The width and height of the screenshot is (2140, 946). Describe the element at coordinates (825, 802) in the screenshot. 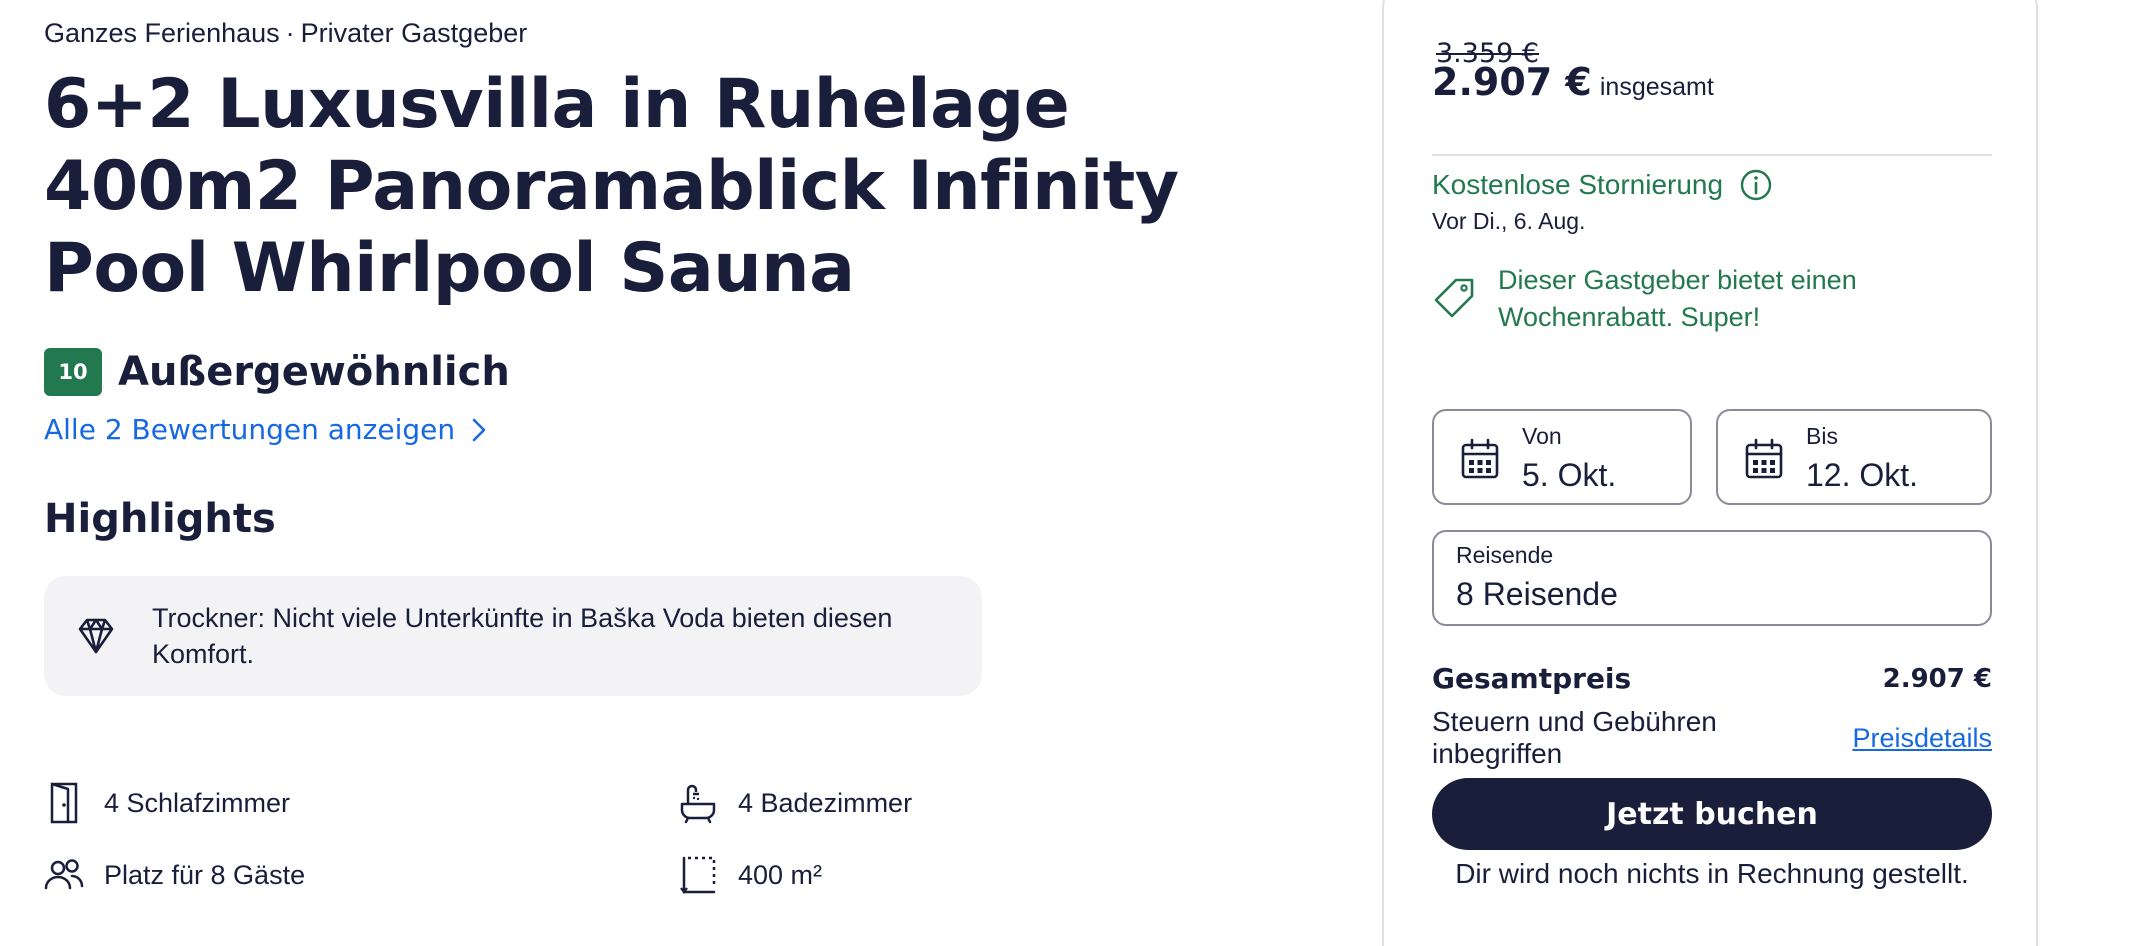

I see `fact-bathrooms-label: 4 Badezimmer` at that location.